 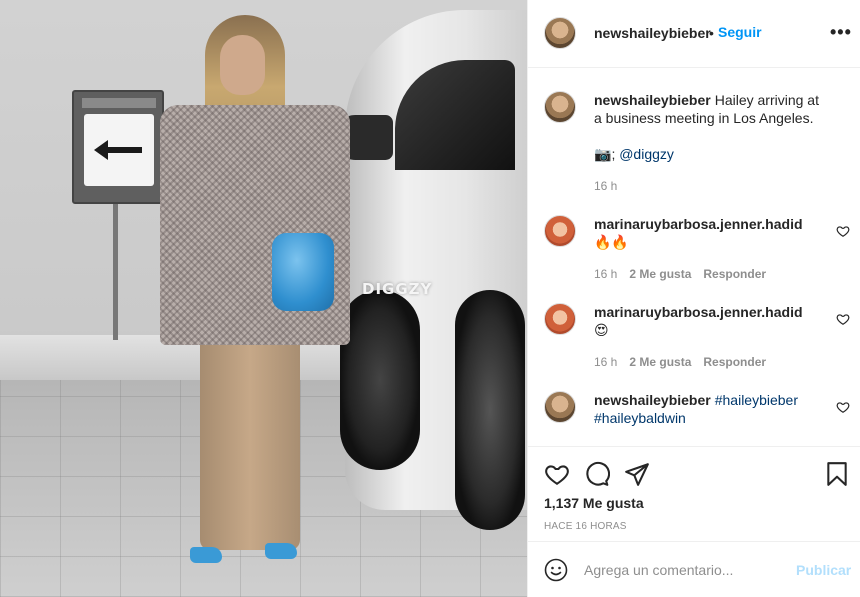 What do you see at coordinates (585, 526) in the screenshot?
I see `post-time-ago: HACE 16 HORAS` at bounding box center [585, 526].